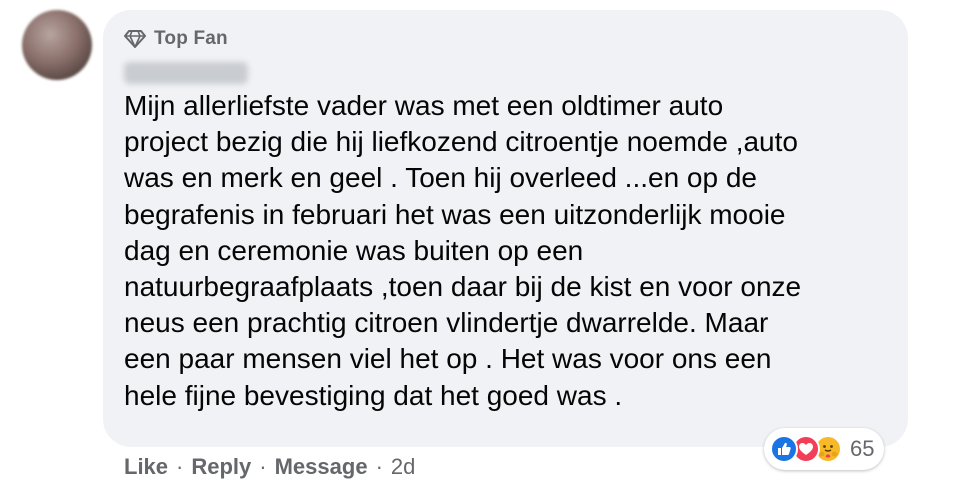 The image size is (960, 490). Describe the element at coordinates (135, 39) in the screenshot. I see `diamond-icon` at that location.